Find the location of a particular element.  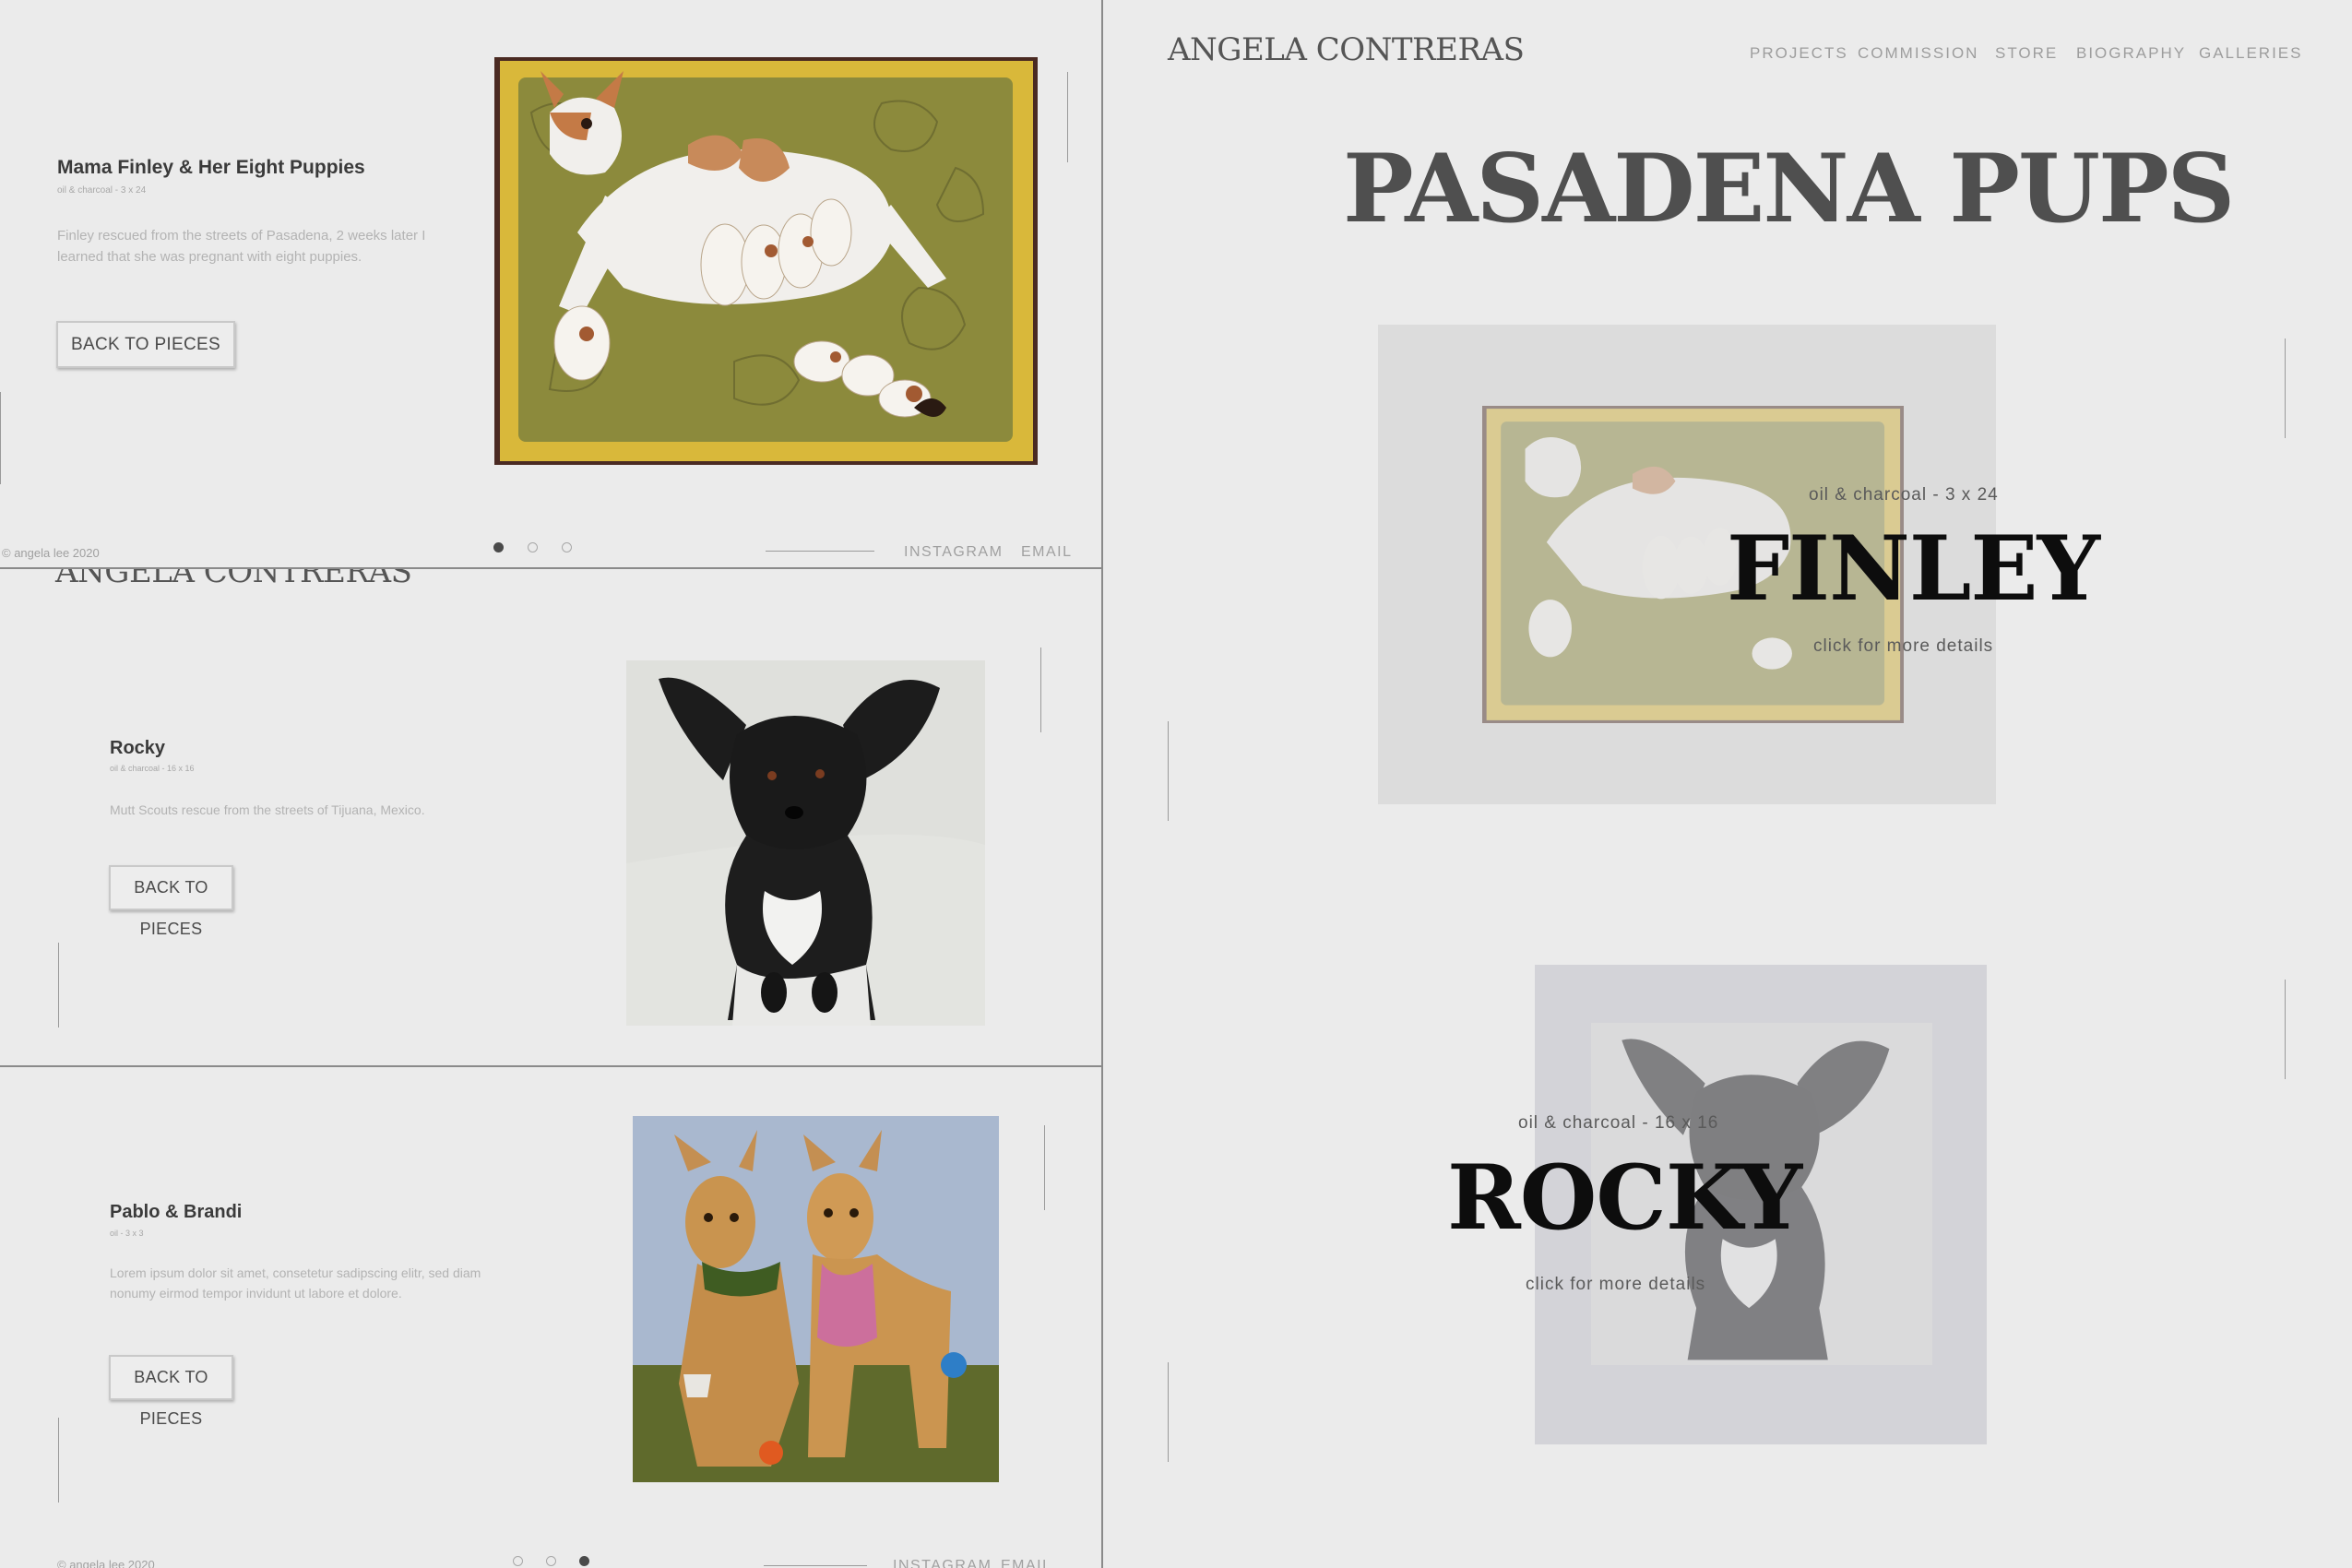

piece-title: Rocky is located at coordinates (138, 748).